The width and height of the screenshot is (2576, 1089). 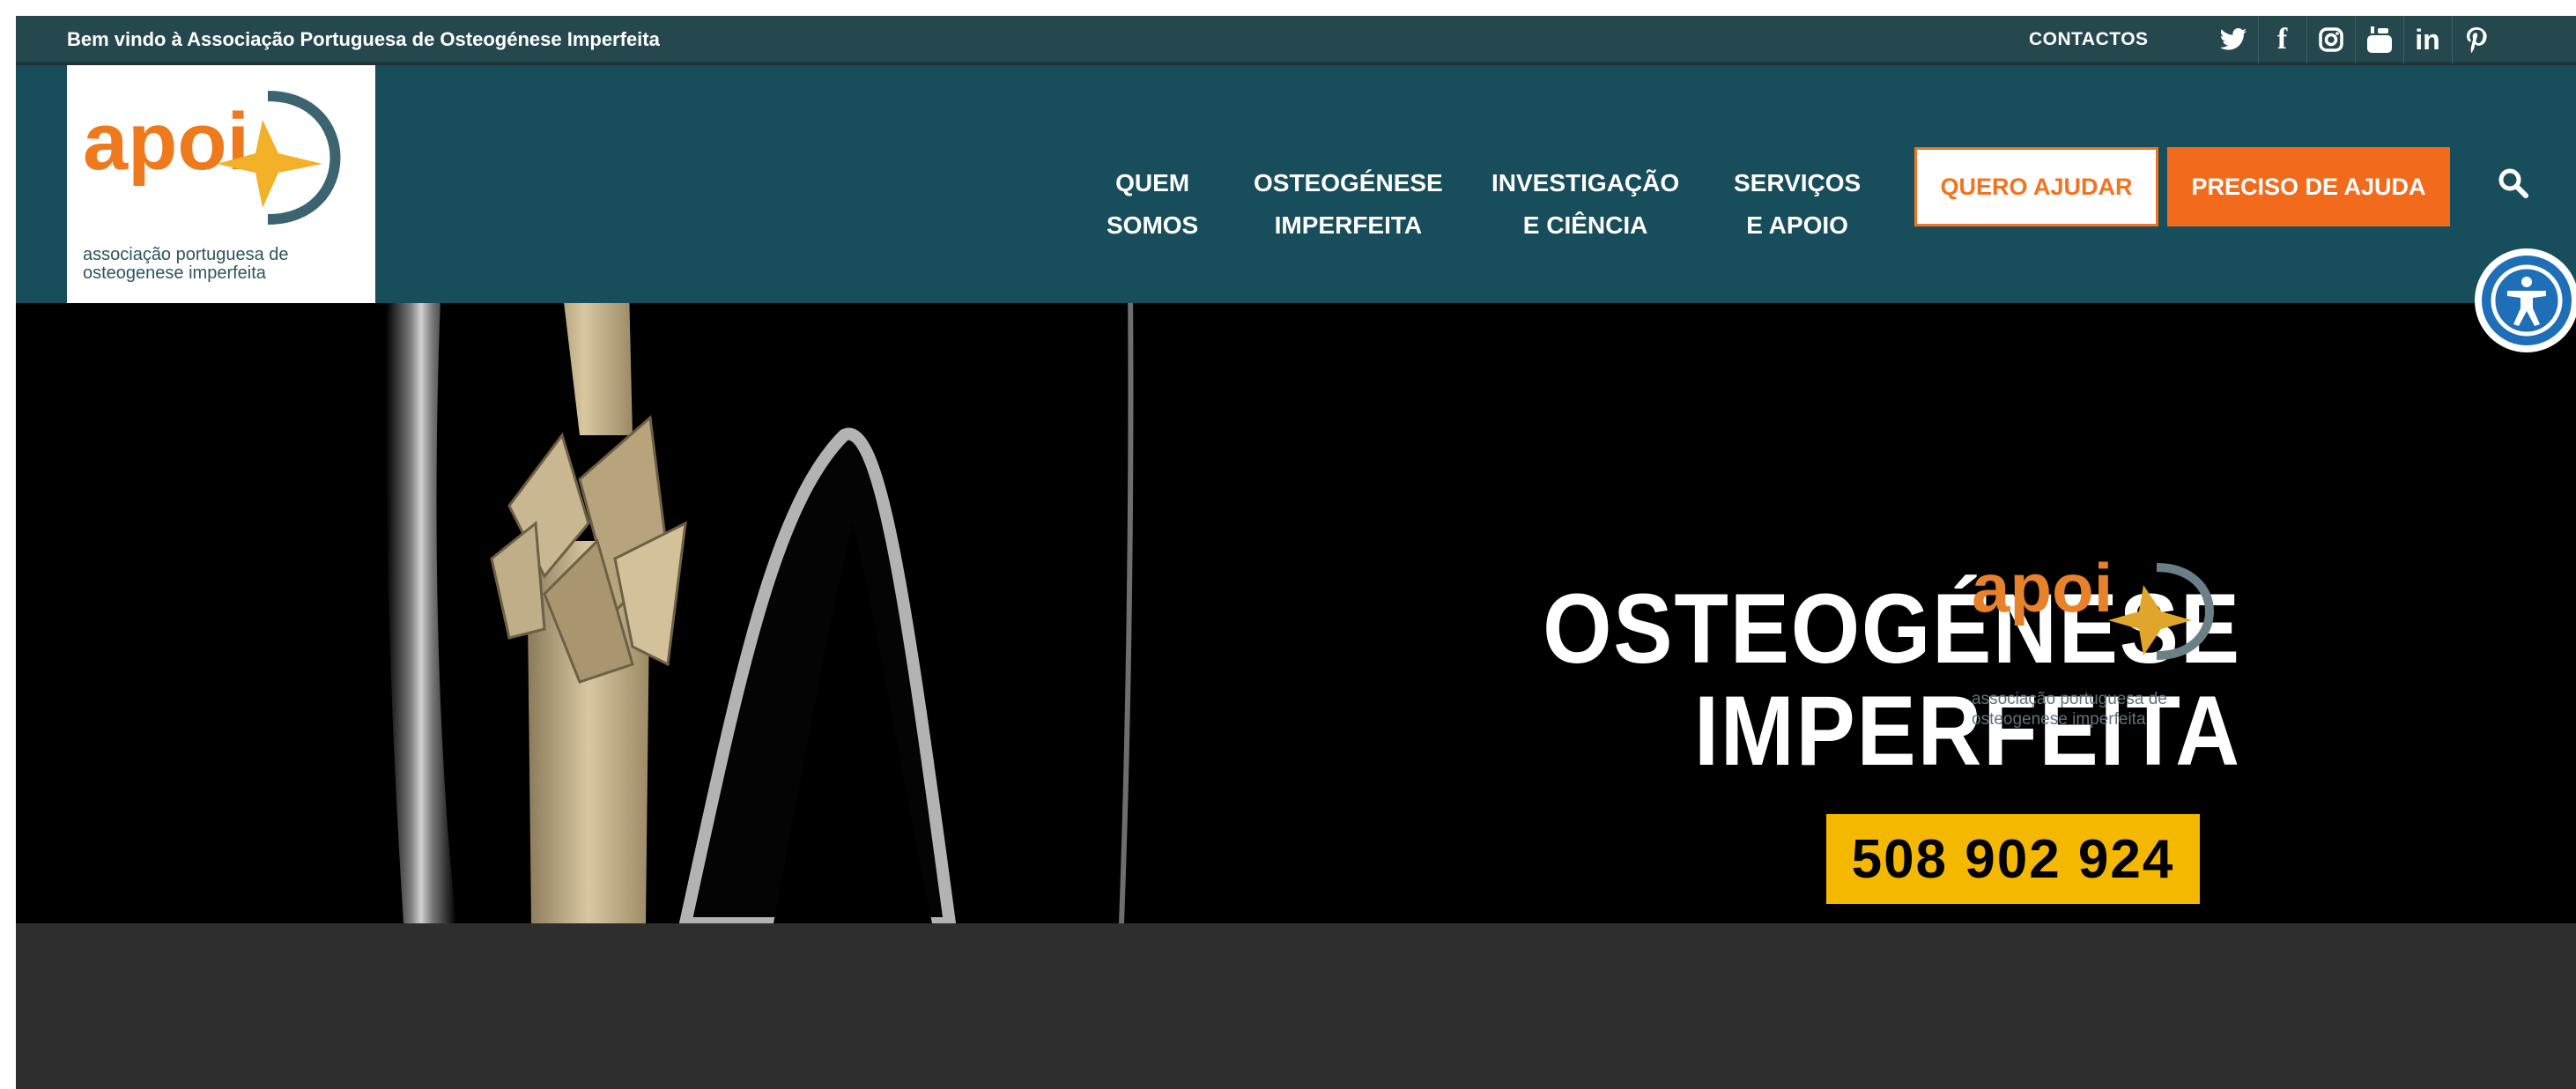 I want to click on logo-caption-line1: associação portuguesa de, so click(x=186, y=254).